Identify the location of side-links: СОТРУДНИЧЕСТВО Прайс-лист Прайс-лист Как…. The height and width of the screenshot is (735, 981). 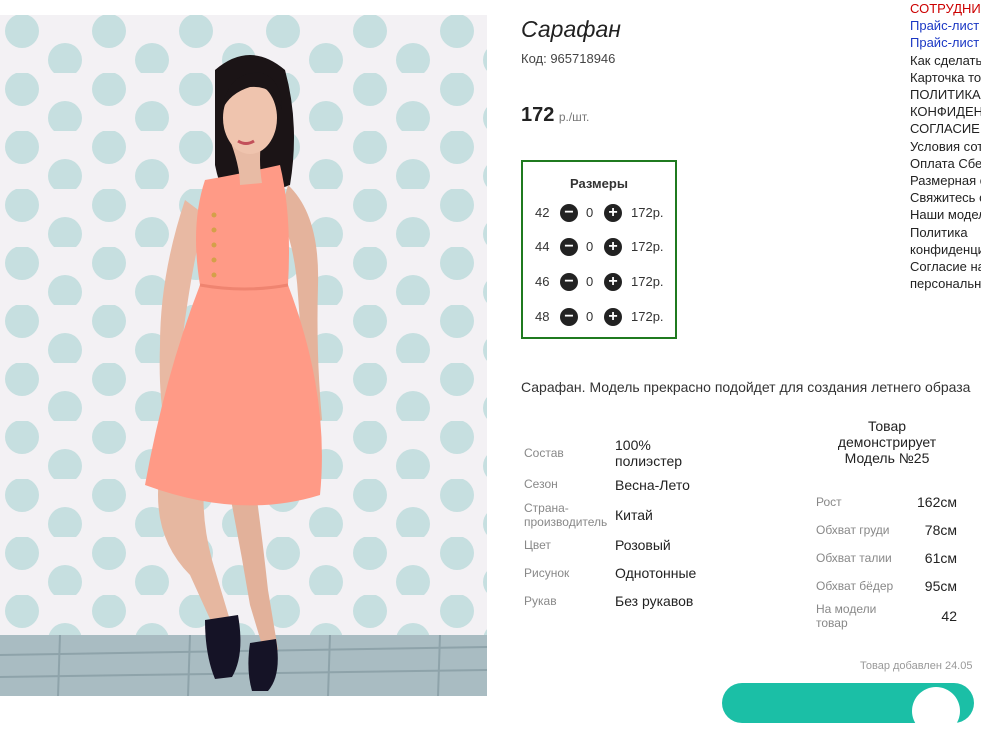
(945, 146).